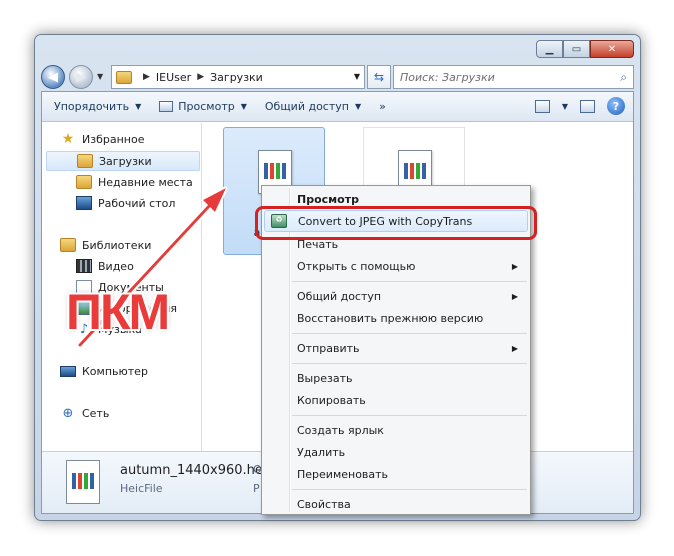 This screenshot has height=556, width=674. What do you see at coordinates (574, 106) in the screenshot?
I see `view-controls: ▼ ?` at bounding box center [574, 106].